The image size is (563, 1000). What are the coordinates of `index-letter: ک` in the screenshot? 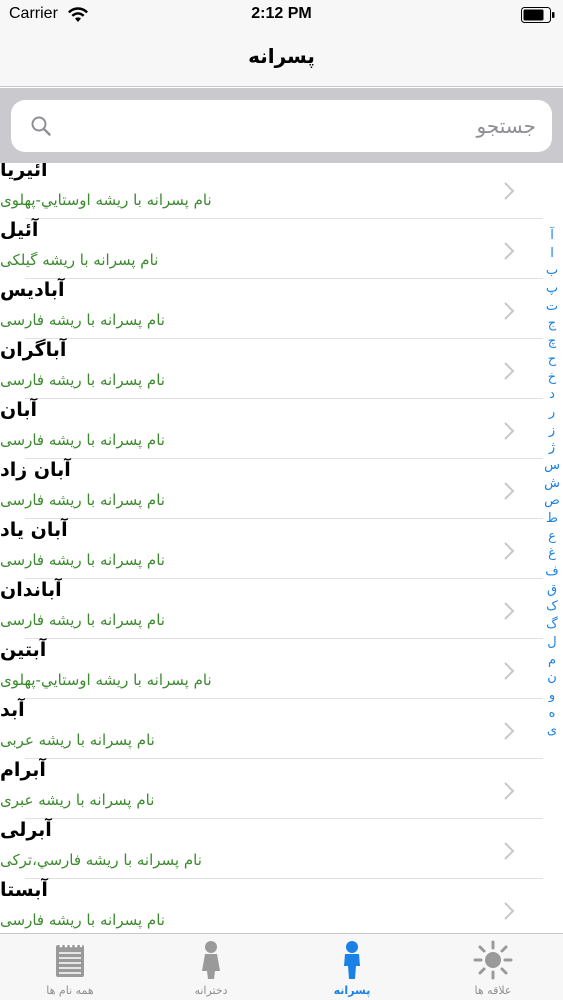 It's located at (552, 607).